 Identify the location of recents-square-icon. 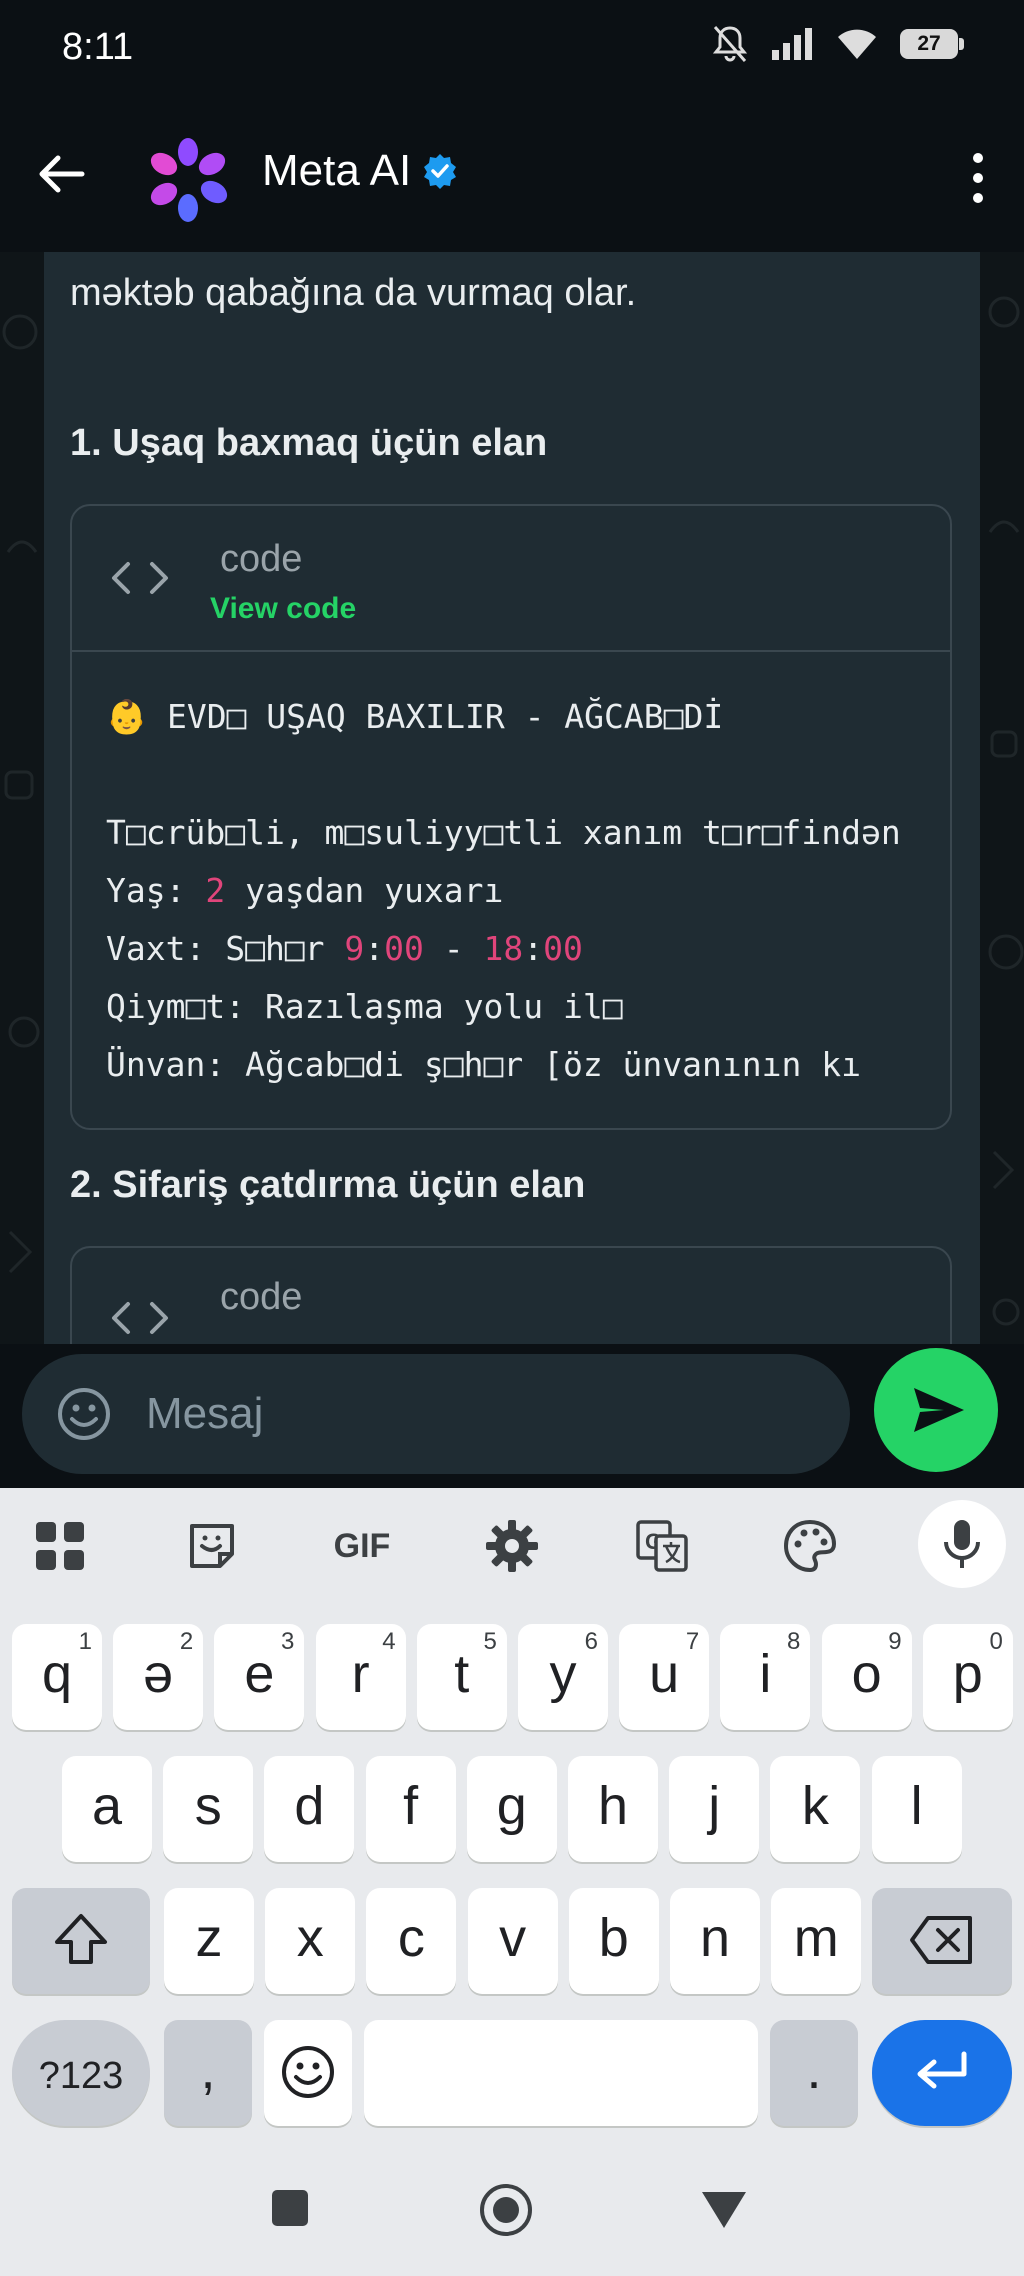
(290, 2208).